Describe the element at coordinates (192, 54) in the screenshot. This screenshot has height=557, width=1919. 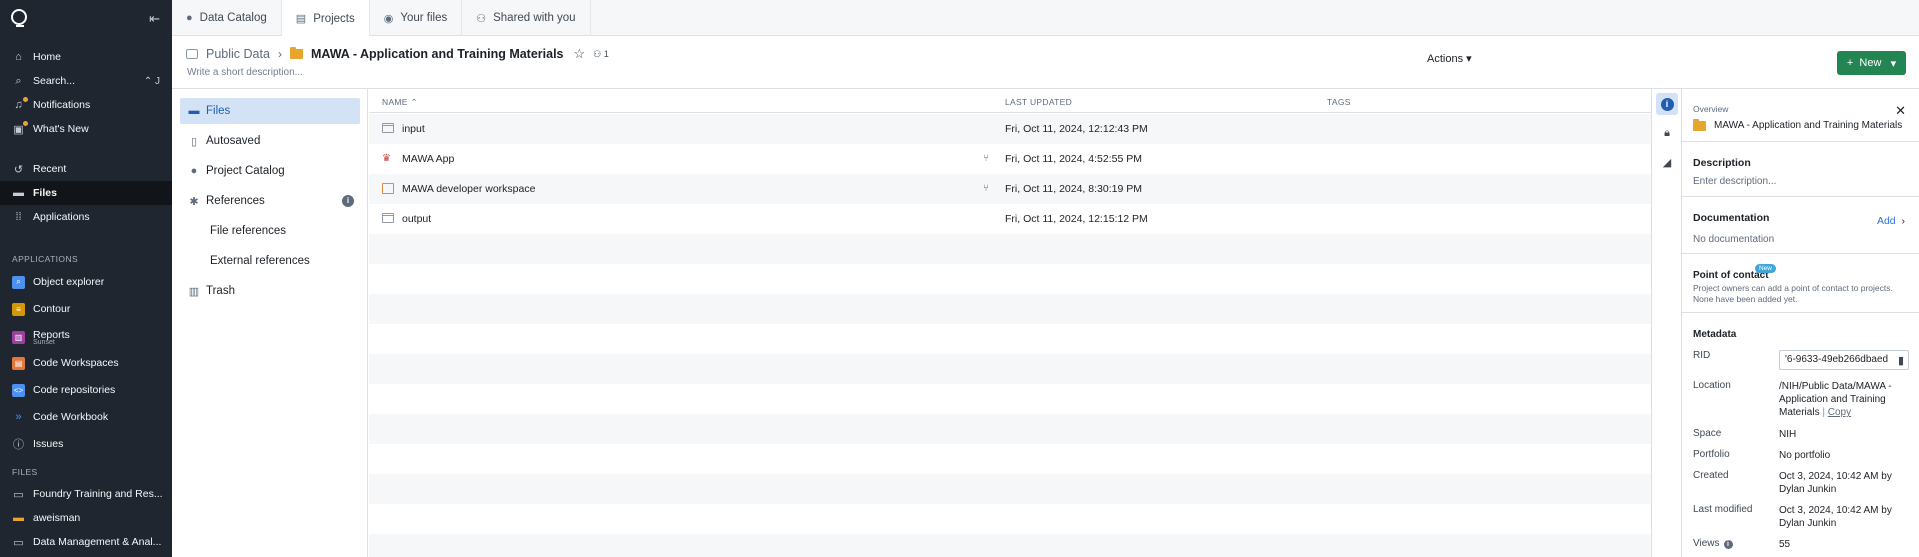
I see `space-icon` at that location.